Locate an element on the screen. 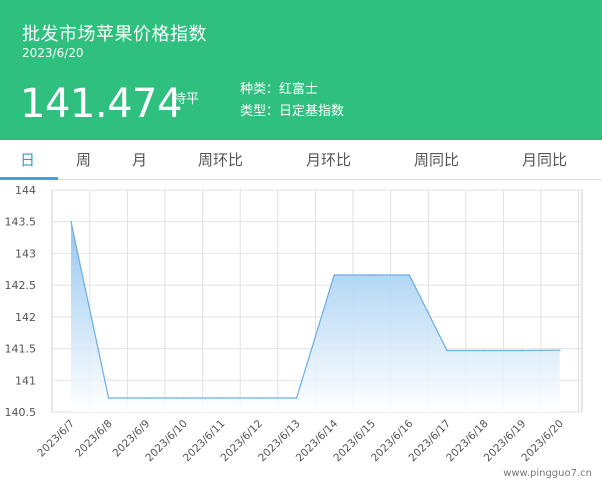 The width and height of the screenshot is (602, 483). x-tick-label: 2023/6/8 is located at coordinates (94, 439).